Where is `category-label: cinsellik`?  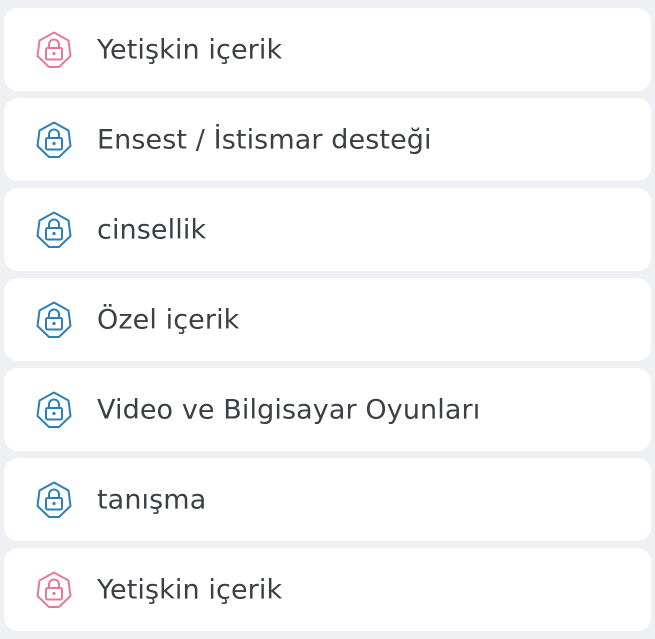
category-label: cinsellik is located at coordinates (152, 229).